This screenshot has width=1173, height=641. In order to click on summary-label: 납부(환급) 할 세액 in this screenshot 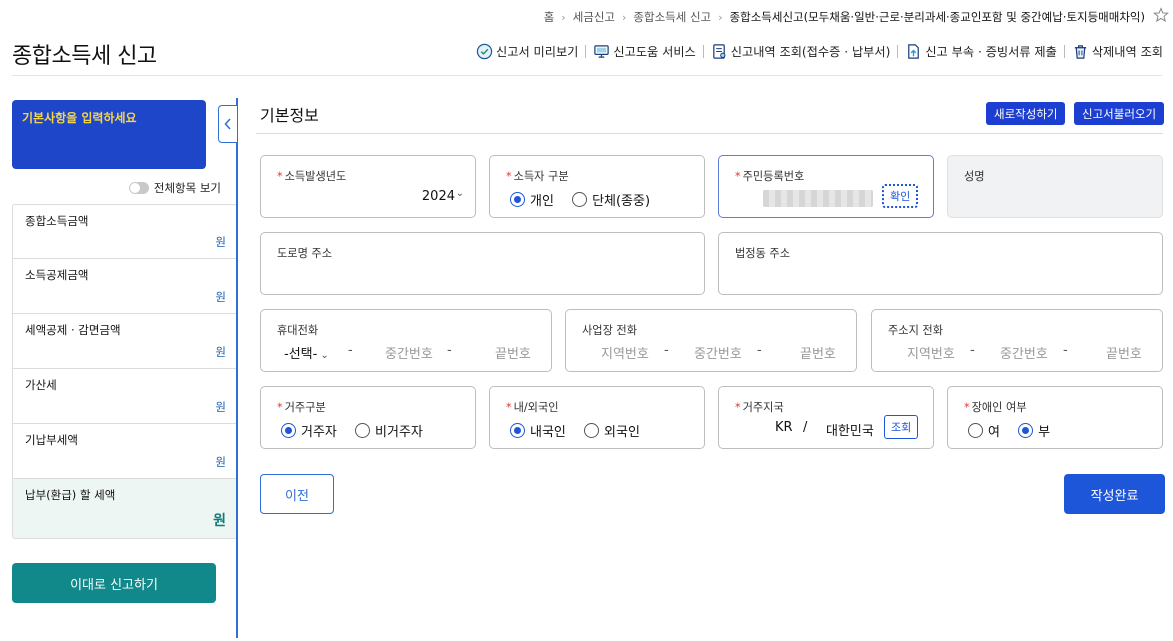, I will do `click(70, 495)`.